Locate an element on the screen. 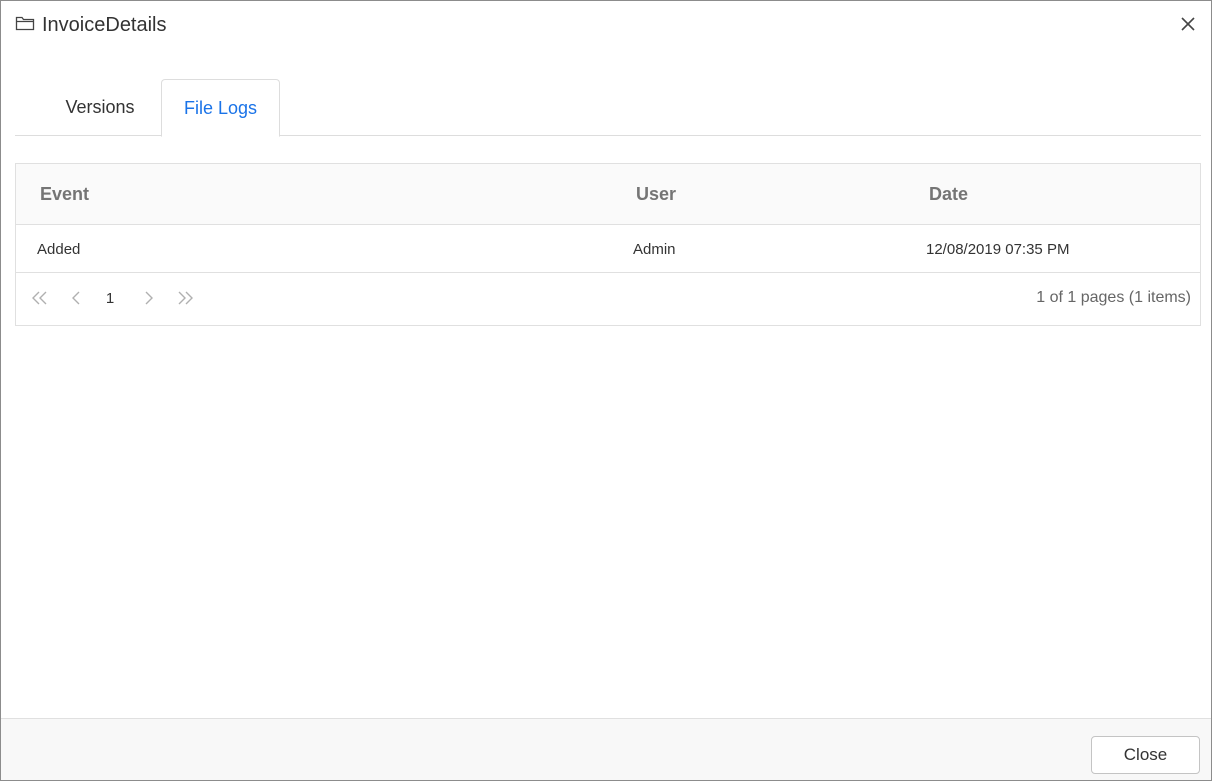 The height and width of the screenshot is (781, 1212). next-page-icon is located at coordinates (148, 298).